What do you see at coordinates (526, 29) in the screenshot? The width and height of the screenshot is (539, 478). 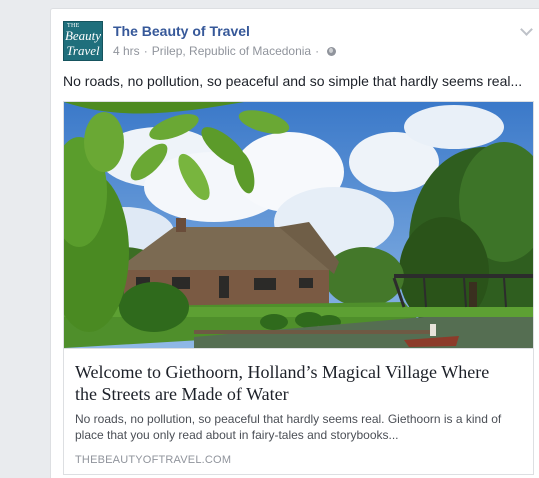 I see `chevron-down-icon` at bounding box center [526, 29].